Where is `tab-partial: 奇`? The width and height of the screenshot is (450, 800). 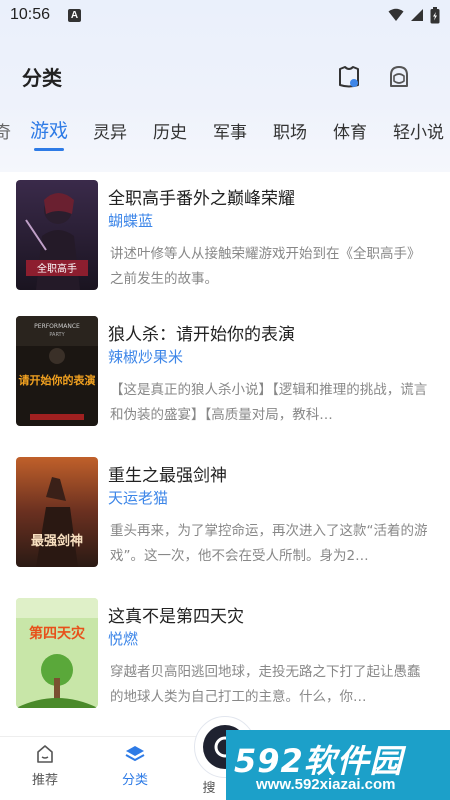 tab-partial: 奇 is located at coordinates (5, 130).